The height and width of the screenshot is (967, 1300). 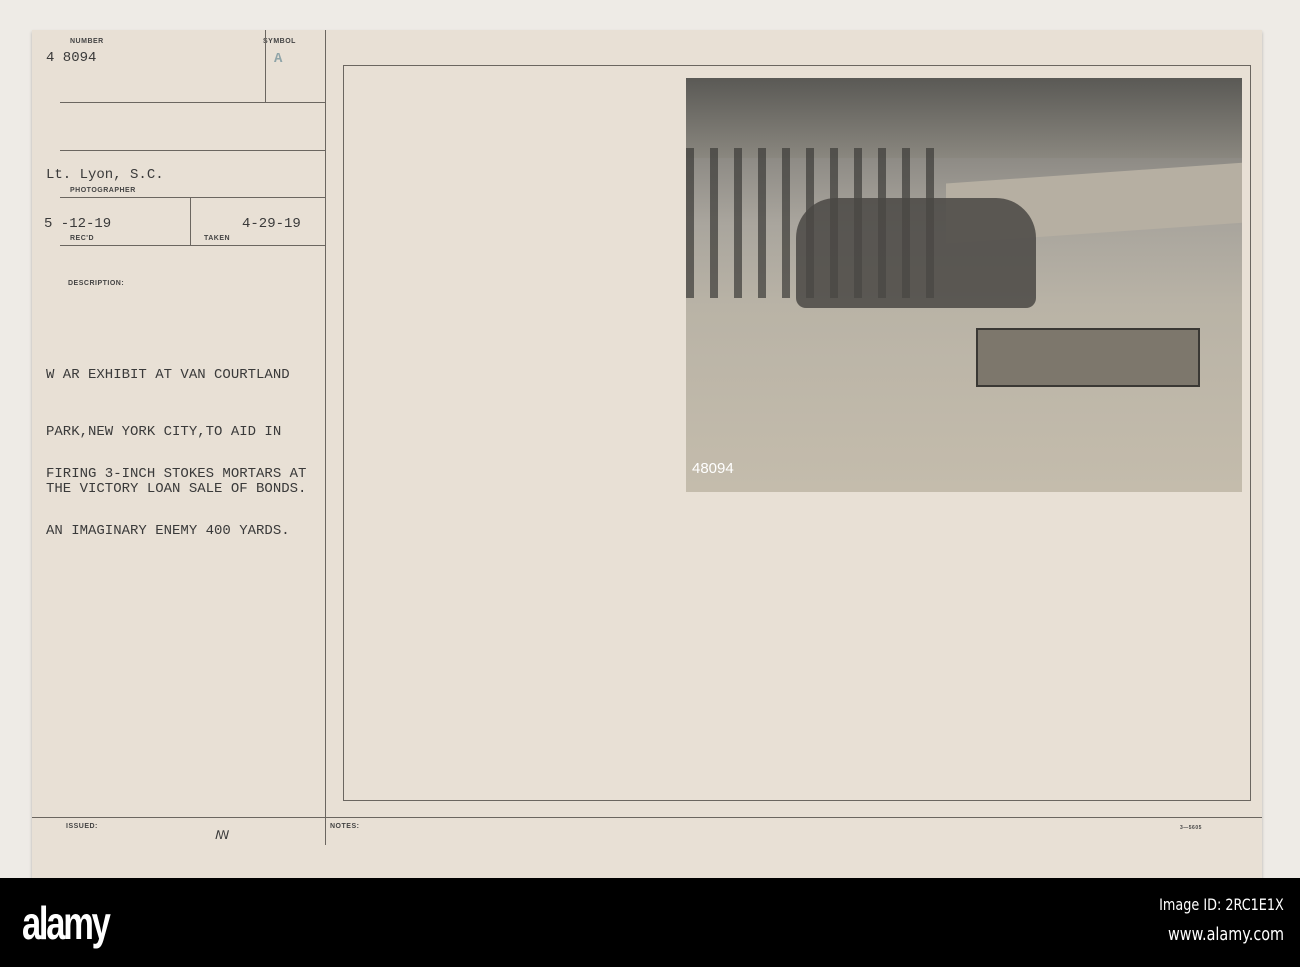 What do you see at coordinates (1221, 904) in the screenshot?
I see `image-id: Image ID: 2RC1E1X` at bounding box center [1221, 904].